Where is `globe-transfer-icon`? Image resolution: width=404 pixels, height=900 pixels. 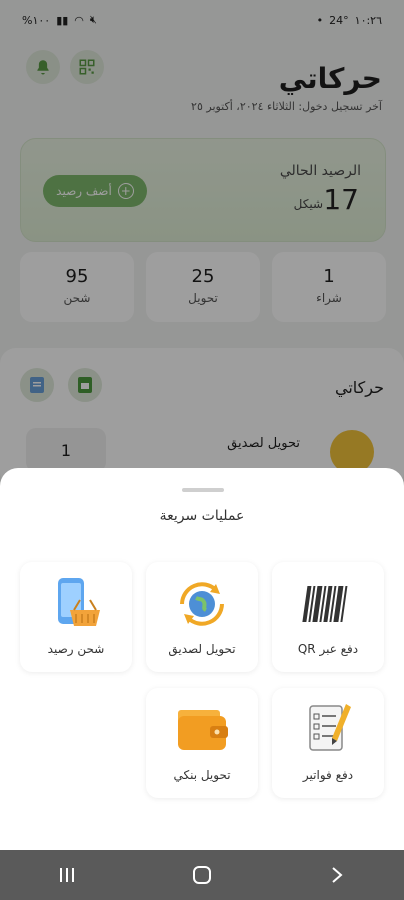 globe-transfer-icon is located at coordinates (202, 604).